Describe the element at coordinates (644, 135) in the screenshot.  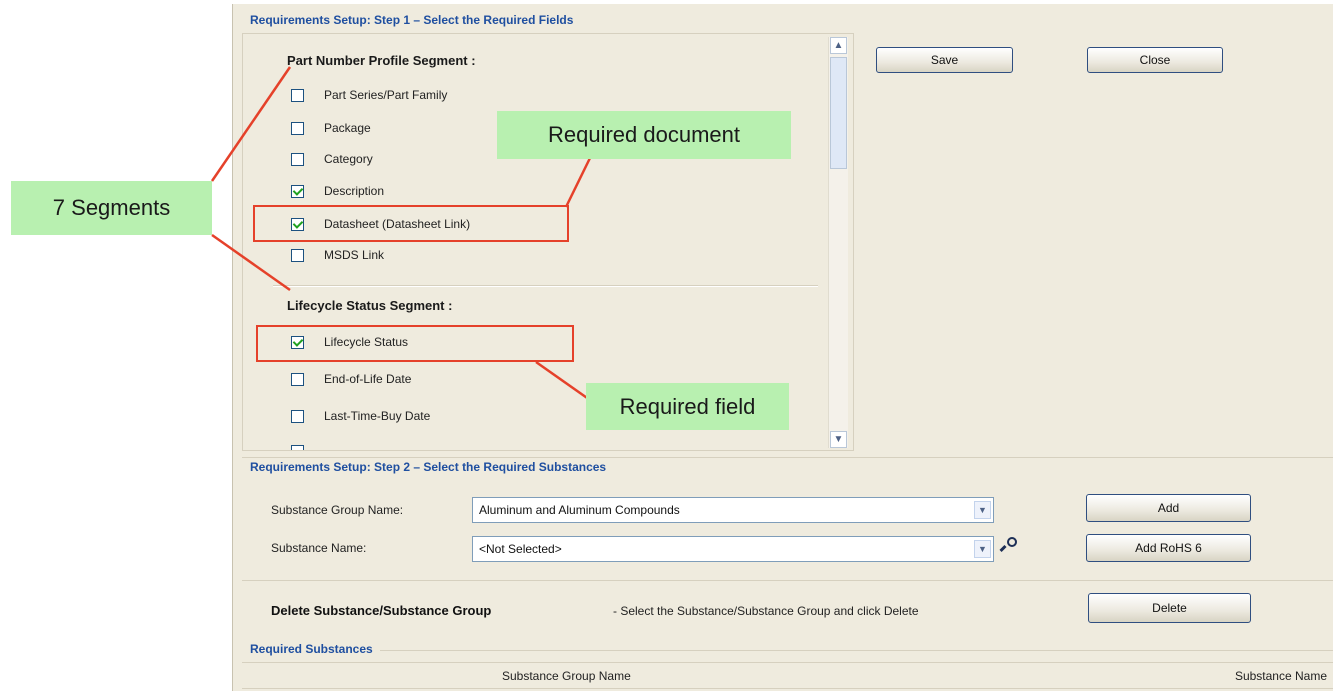
I see `callout-required-document: Required document` at that location.